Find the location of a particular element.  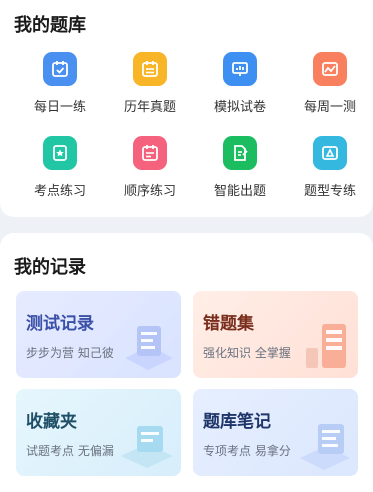

tool-mock-papers: 模拟试卷 is located at coordinates (240, 83).